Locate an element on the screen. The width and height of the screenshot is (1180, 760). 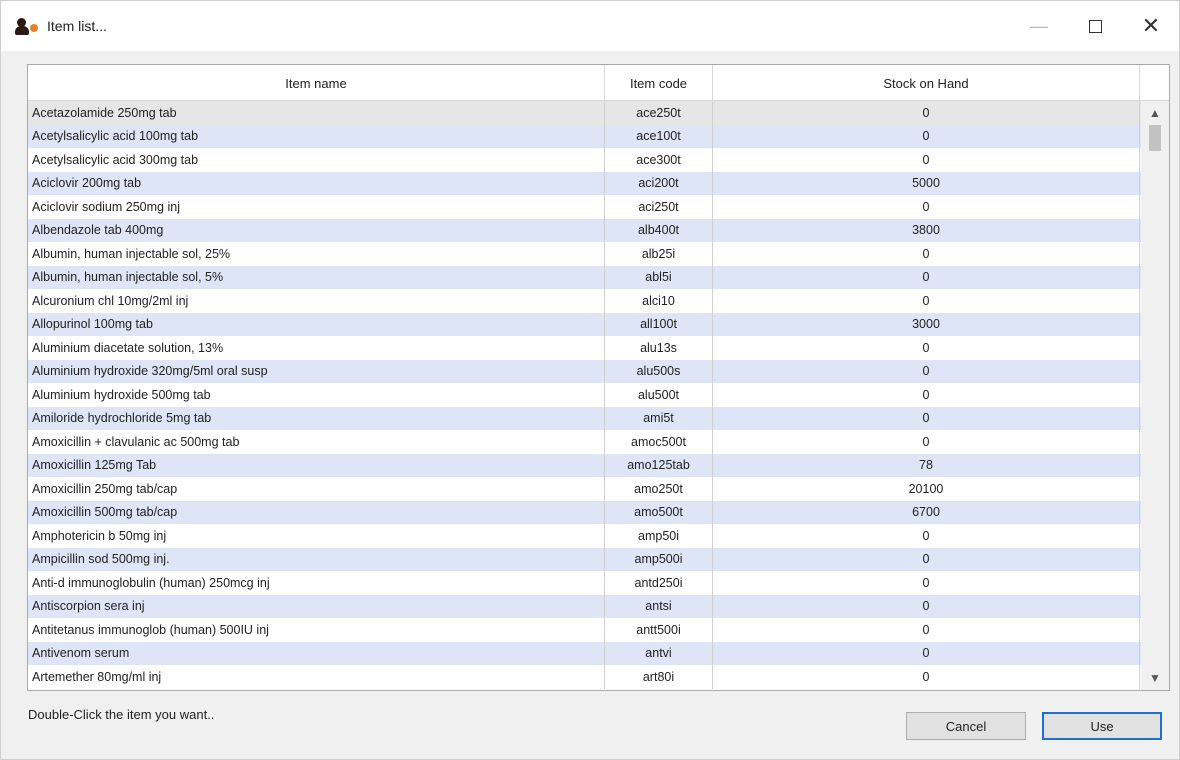
title-bar: Item list... — ✕ is located at coordinates (590, 26).